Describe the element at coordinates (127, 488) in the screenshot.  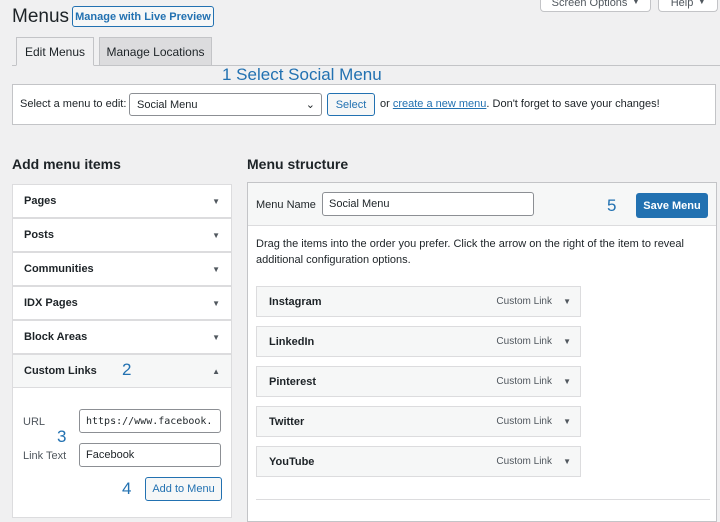
I see `annotation-step-4: 4` at that location.